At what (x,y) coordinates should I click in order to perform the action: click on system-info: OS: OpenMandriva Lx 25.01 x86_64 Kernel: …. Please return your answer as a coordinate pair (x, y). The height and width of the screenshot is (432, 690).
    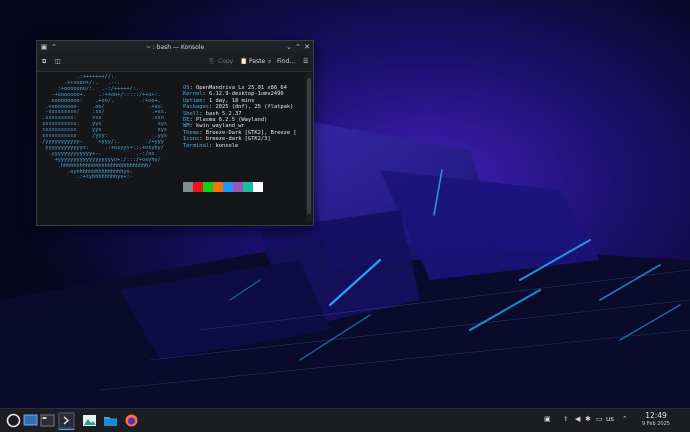
    Looking at the image, I should click on (240, 117).